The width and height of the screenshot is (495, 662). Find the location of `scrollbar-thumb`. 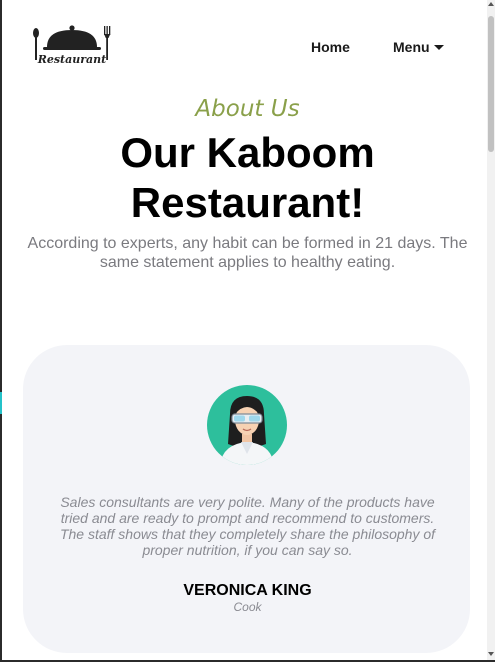

scrollbar-thumb is located at coordinates (491, 84).